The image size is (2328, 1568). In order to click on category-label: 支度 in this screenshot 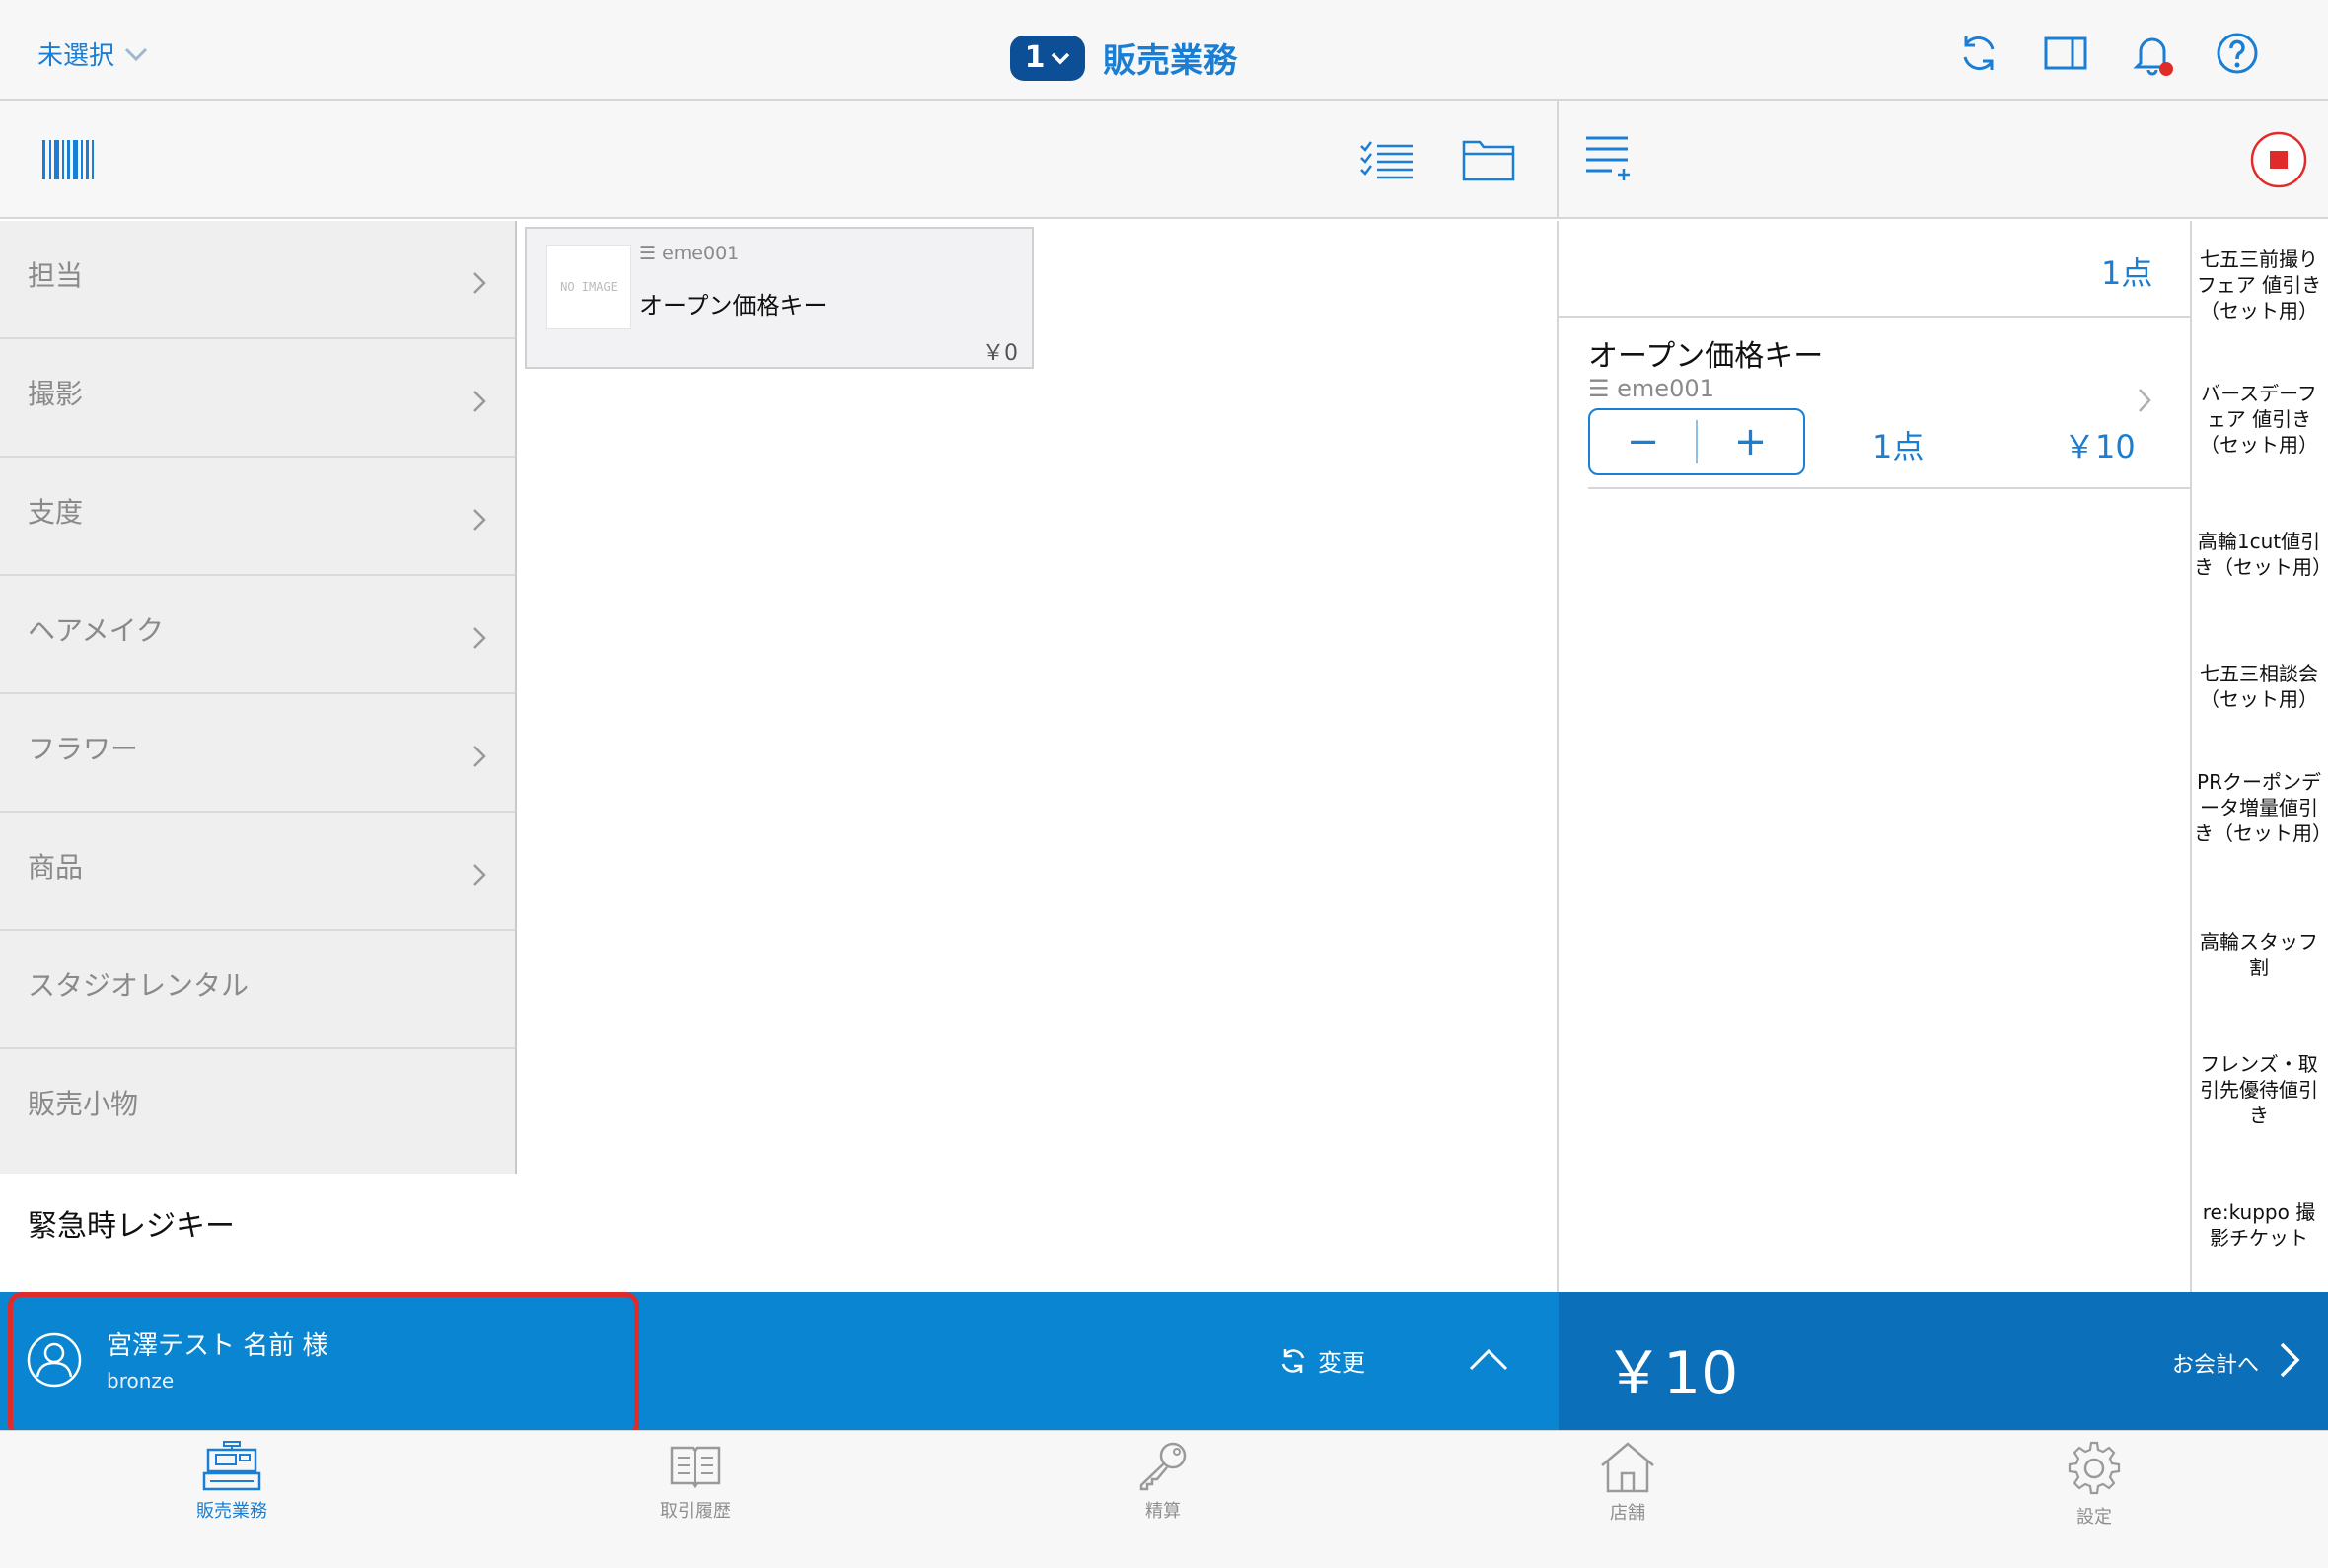, I will do `click(56, 512)`.